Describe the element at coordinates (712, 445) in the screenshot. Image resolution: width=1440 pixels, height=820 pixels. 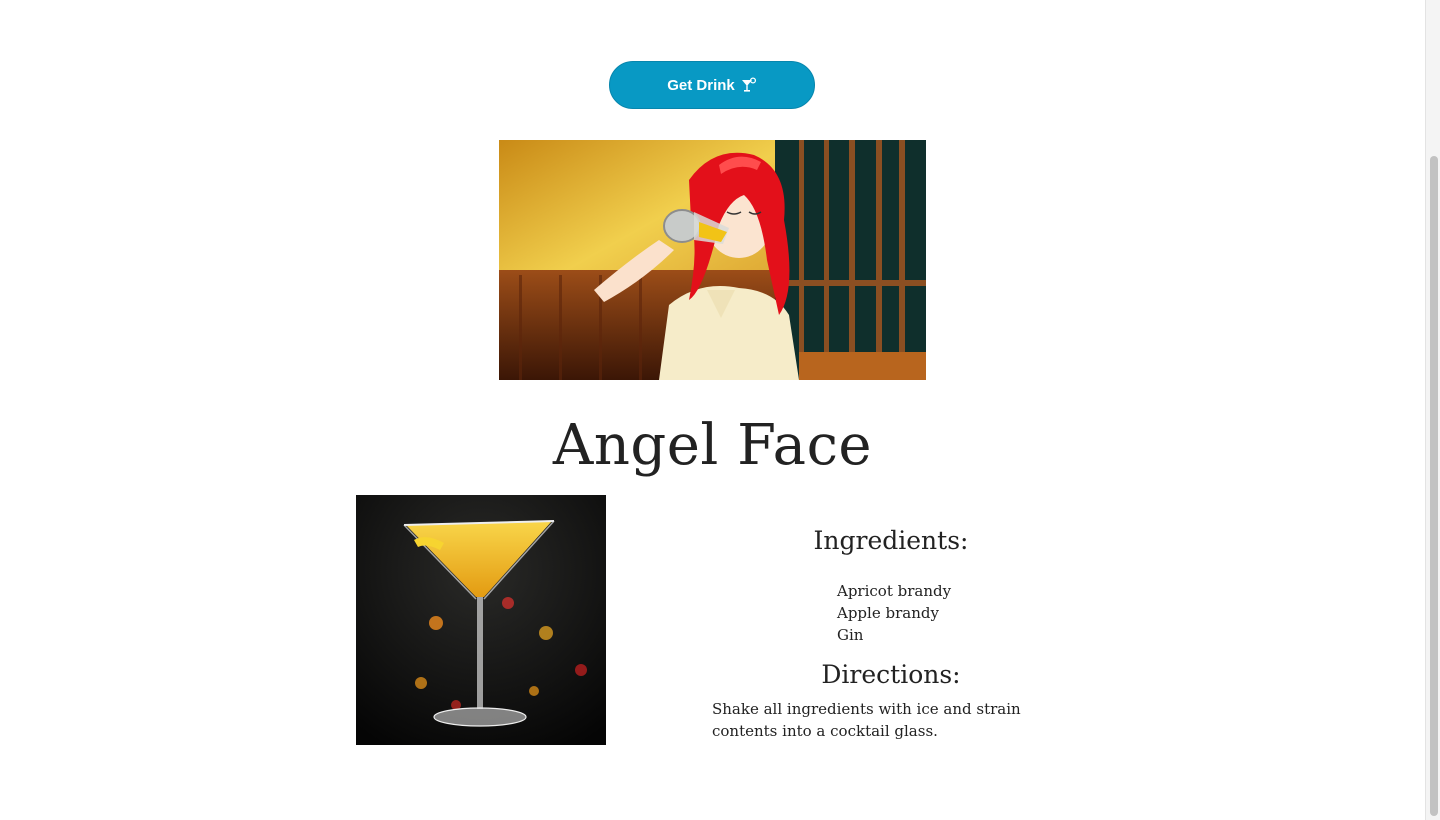
I see `drink-title: Angel Face` at that location.